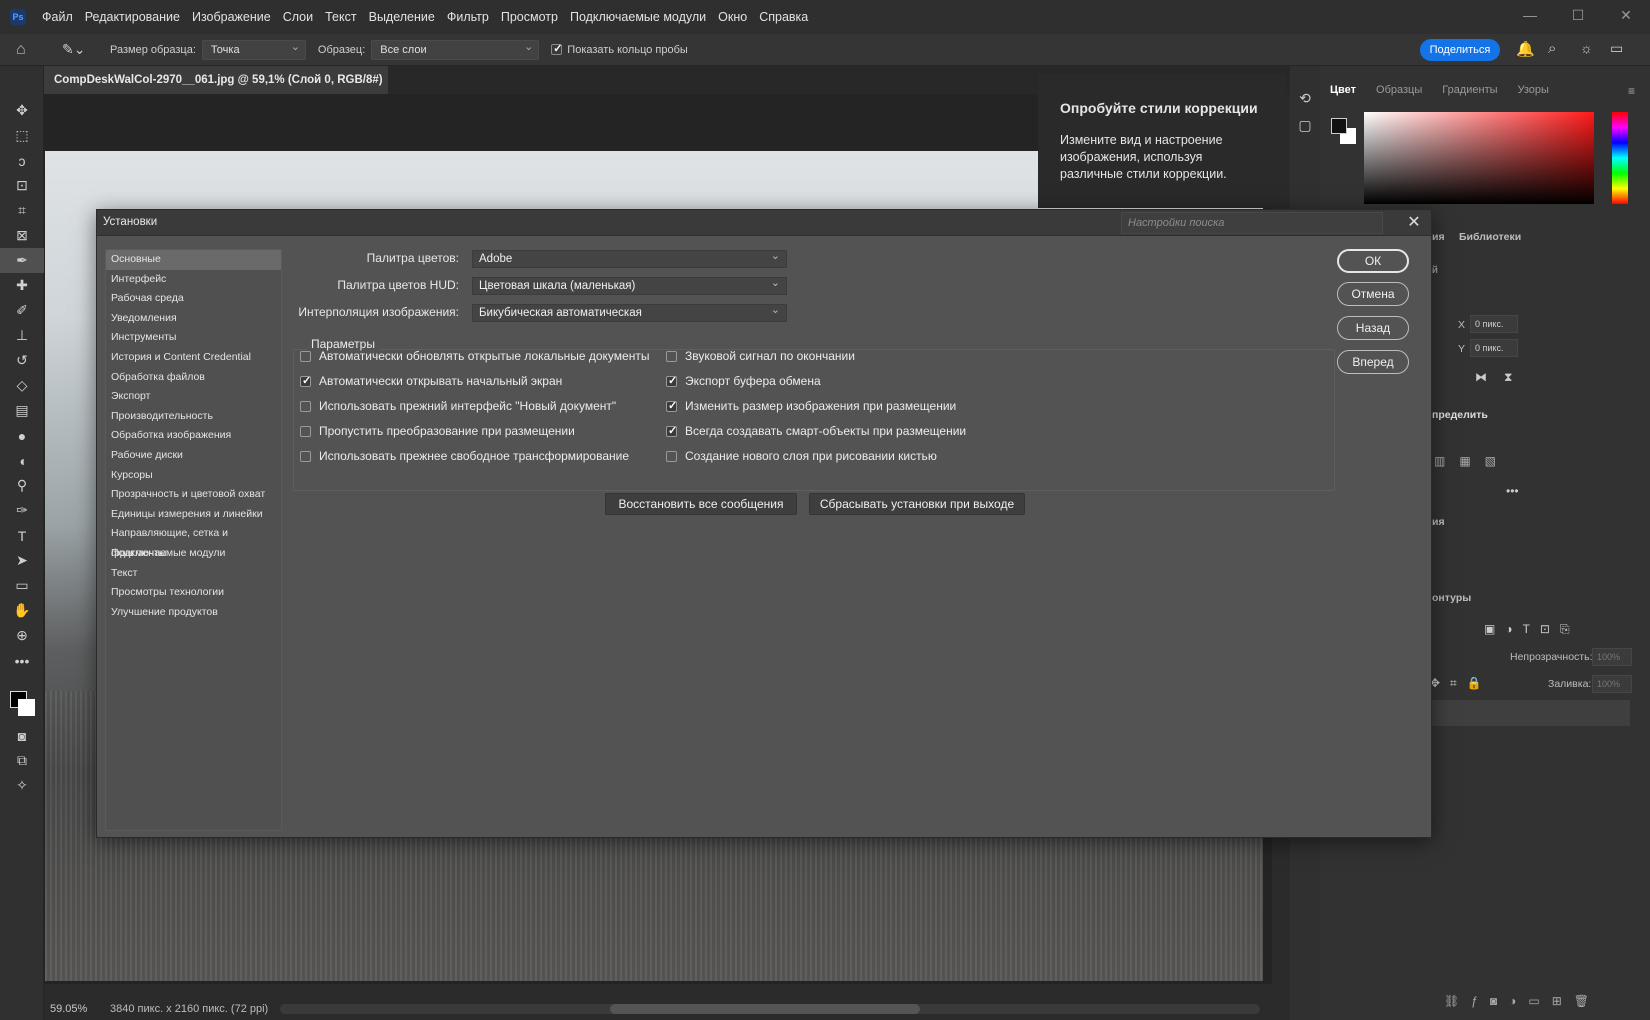  What do you see at coordinates (193, 397) in the screenshot?
I see `nav-item-export: Экспорт` at bounding box center [193, 397].